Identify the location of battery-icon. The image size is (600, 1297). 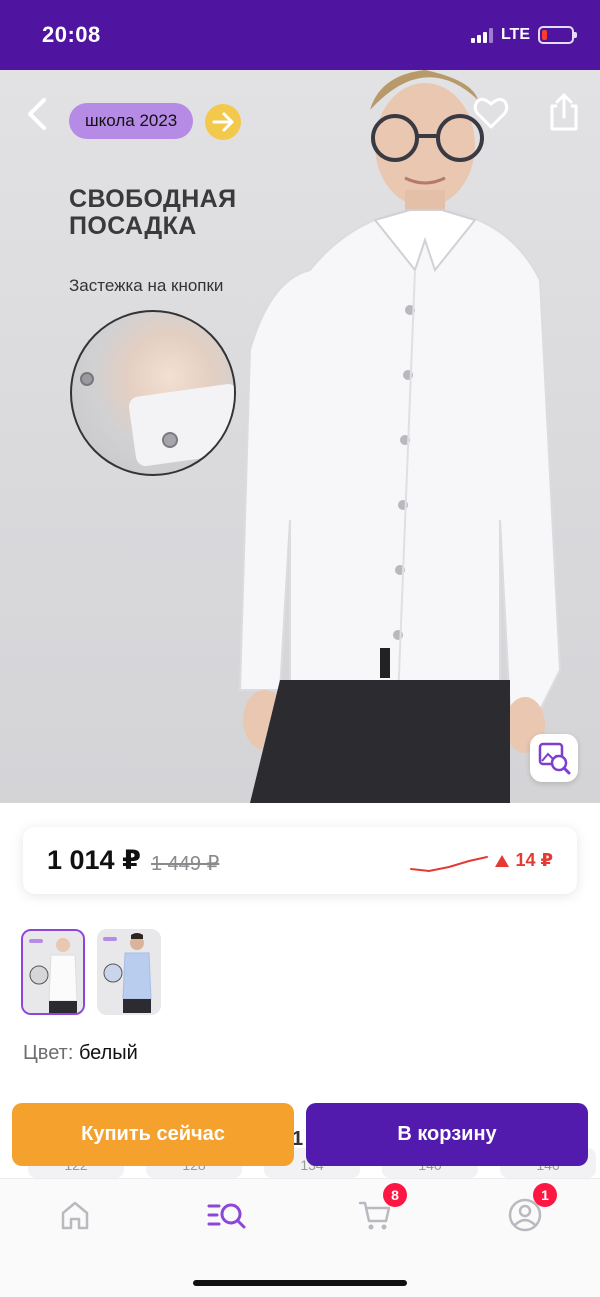
(557, 35).